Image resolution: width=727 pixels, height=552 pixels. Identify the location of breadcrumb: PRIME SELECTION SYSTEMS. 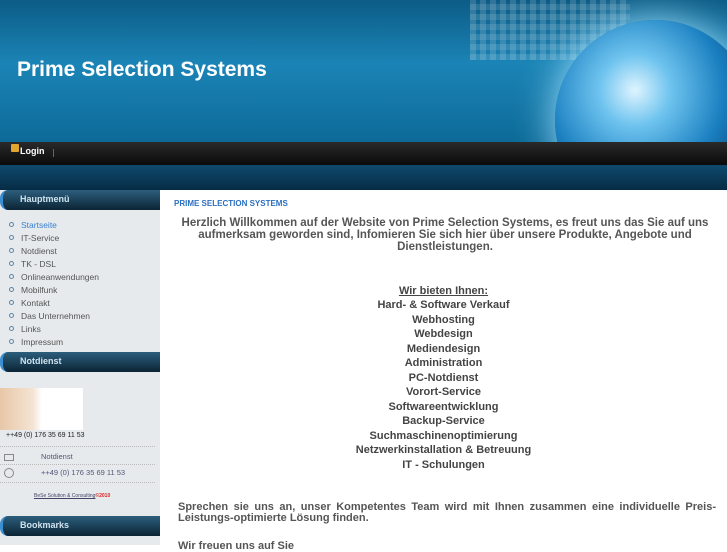
(231, 203).